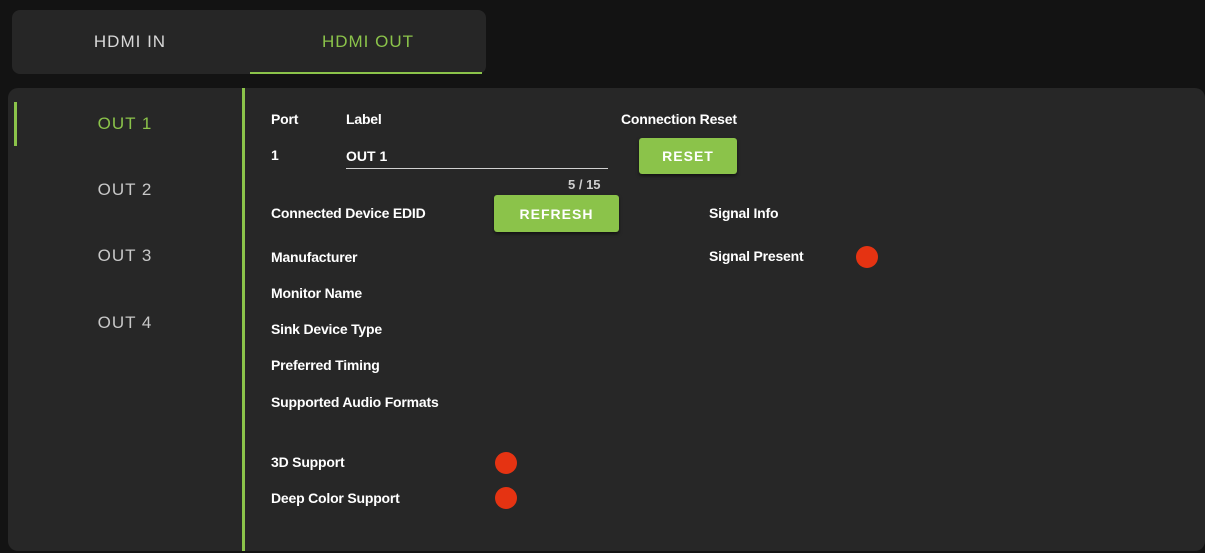 The height and width of the screenshot is (553, 1205). What do you see at coordinates (335, 498) in the screenshot?
I see `deep-color-support-label: Deep Color Support` at bounding box center [335, 498].